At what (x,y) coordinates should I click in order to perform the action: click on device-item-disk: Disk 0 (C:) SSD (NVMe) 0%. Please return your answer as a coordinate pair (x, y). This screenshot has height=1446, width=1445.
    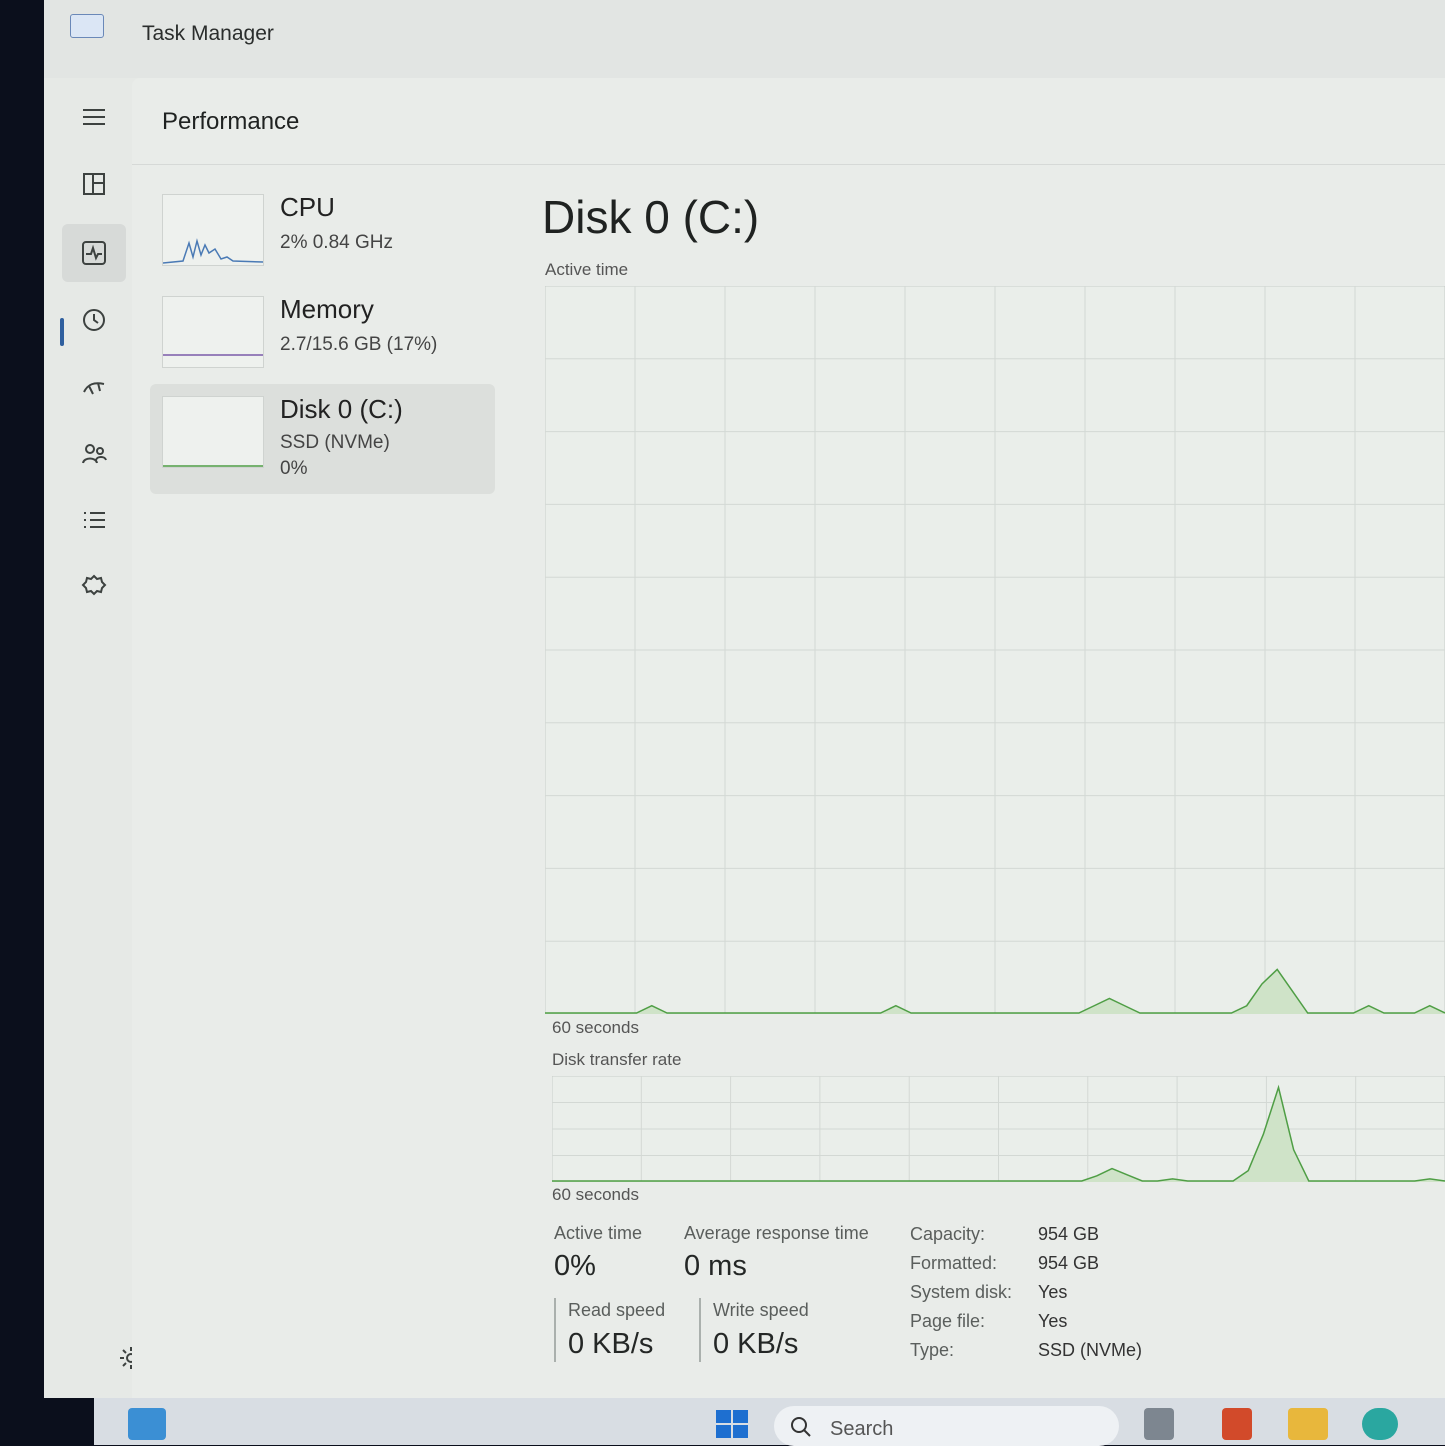
    Looking at the image, I should click on (322, 439).